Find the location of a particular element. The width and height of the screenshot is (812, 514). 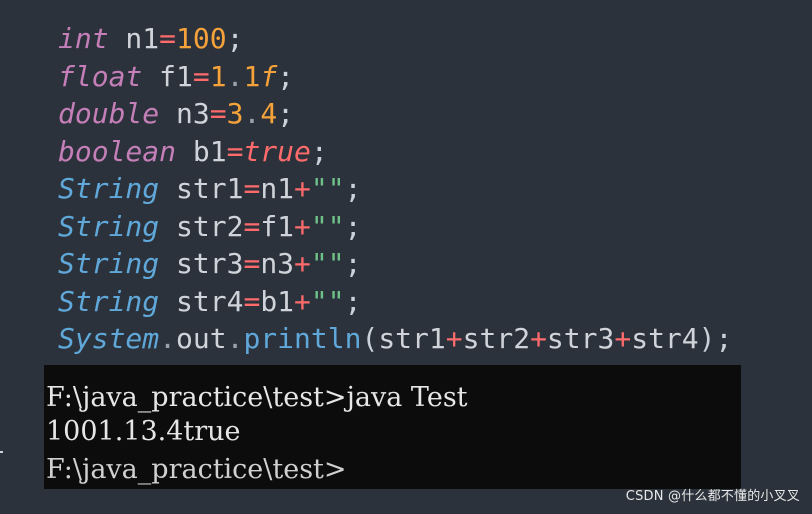

code-line: String str4=b1+""; is located at coordinates (395, 302).